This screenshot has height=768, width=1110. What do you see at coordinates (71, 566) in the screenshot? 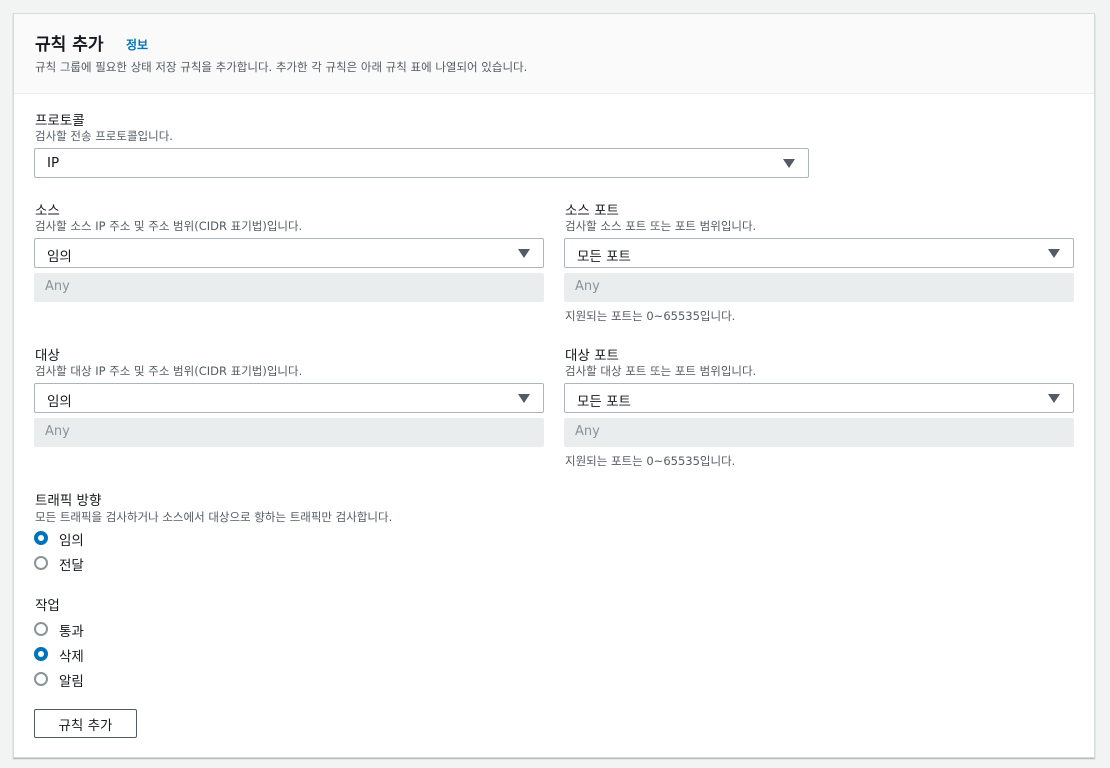
I see `radio-label: 전달` at bounding box center [71, 566].